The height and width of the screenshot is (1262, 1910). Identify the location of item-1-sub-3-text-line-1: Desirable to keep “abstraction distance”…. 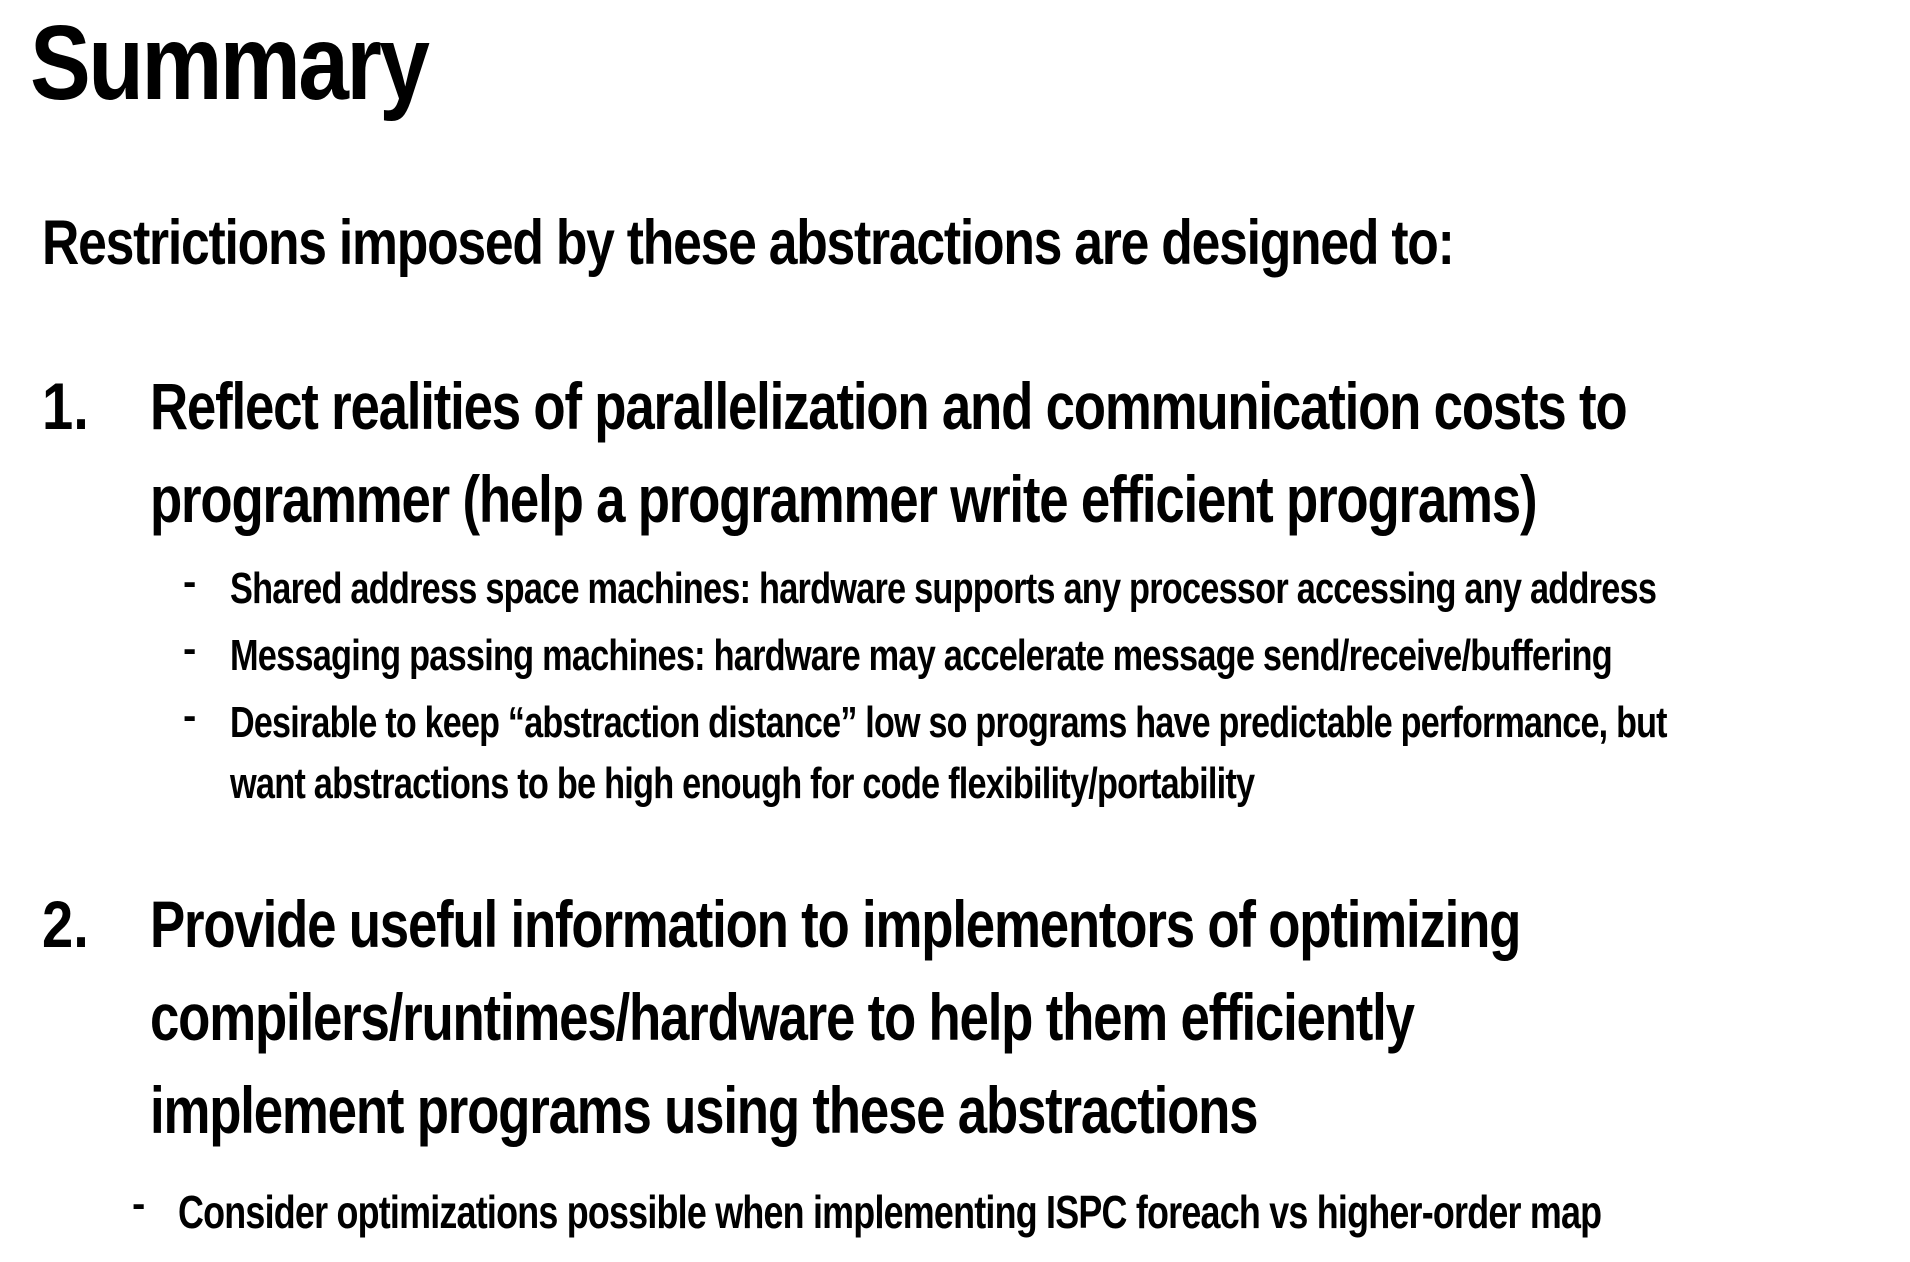
(949, 722).